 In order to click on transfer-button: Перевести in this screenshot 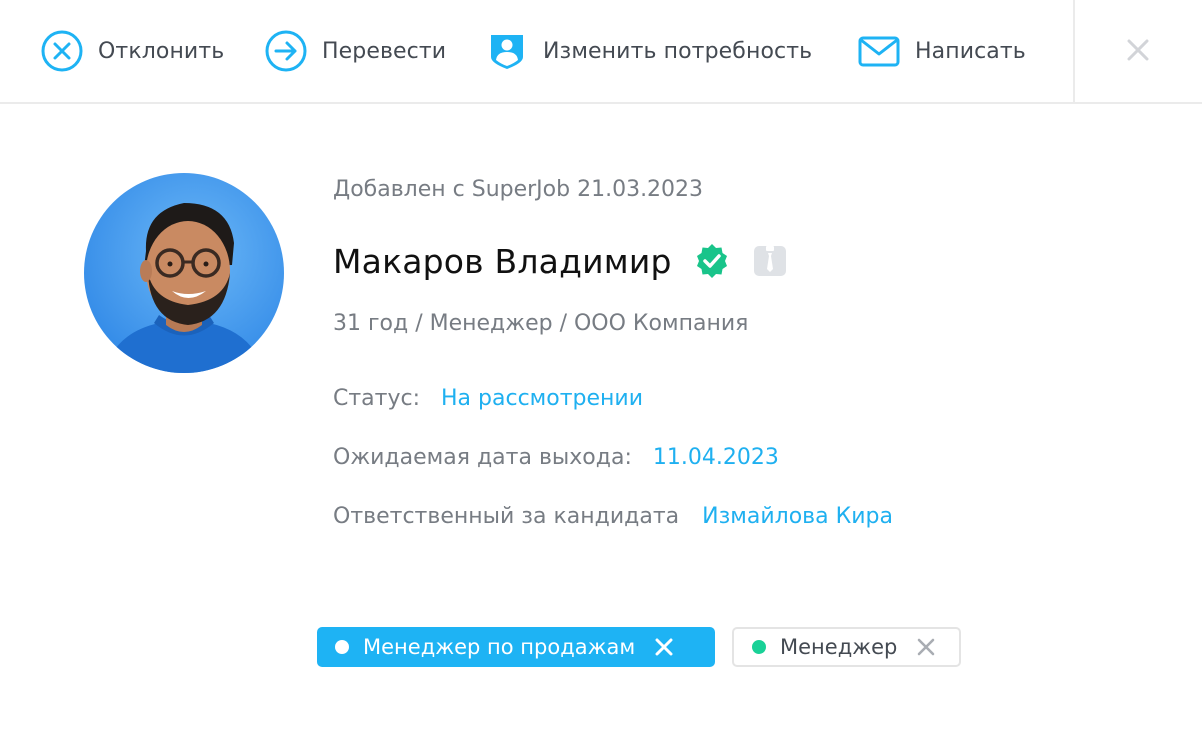, I will do `click(355, 51)`.